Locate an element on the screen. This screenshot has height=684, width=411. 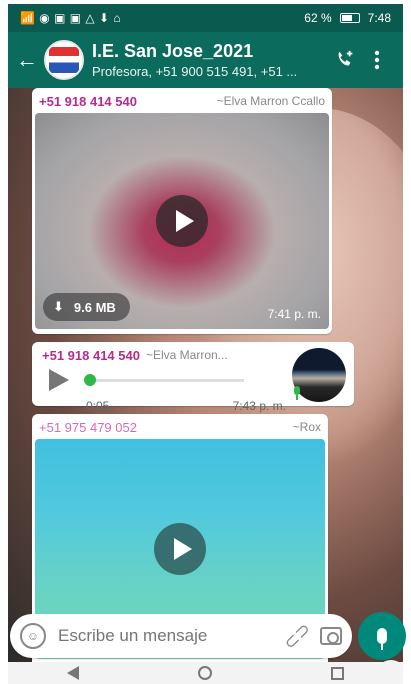
download-icon: ⬇ is located at coordinates (58, 306).